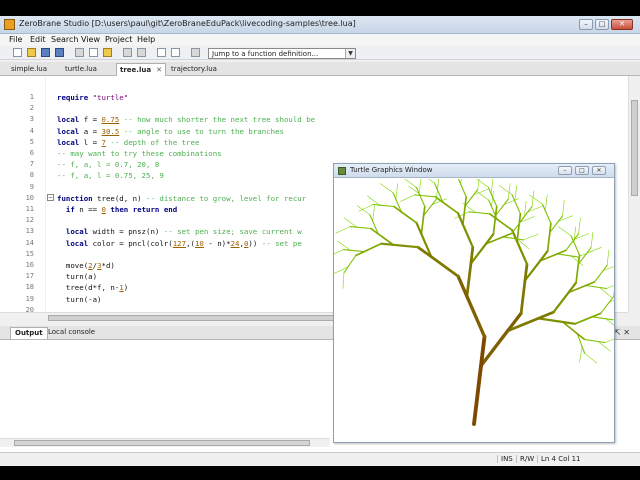 The height and width of the screenshot is (480, 640). I want to click on tab-local-console: Local console, so click(71, 333).